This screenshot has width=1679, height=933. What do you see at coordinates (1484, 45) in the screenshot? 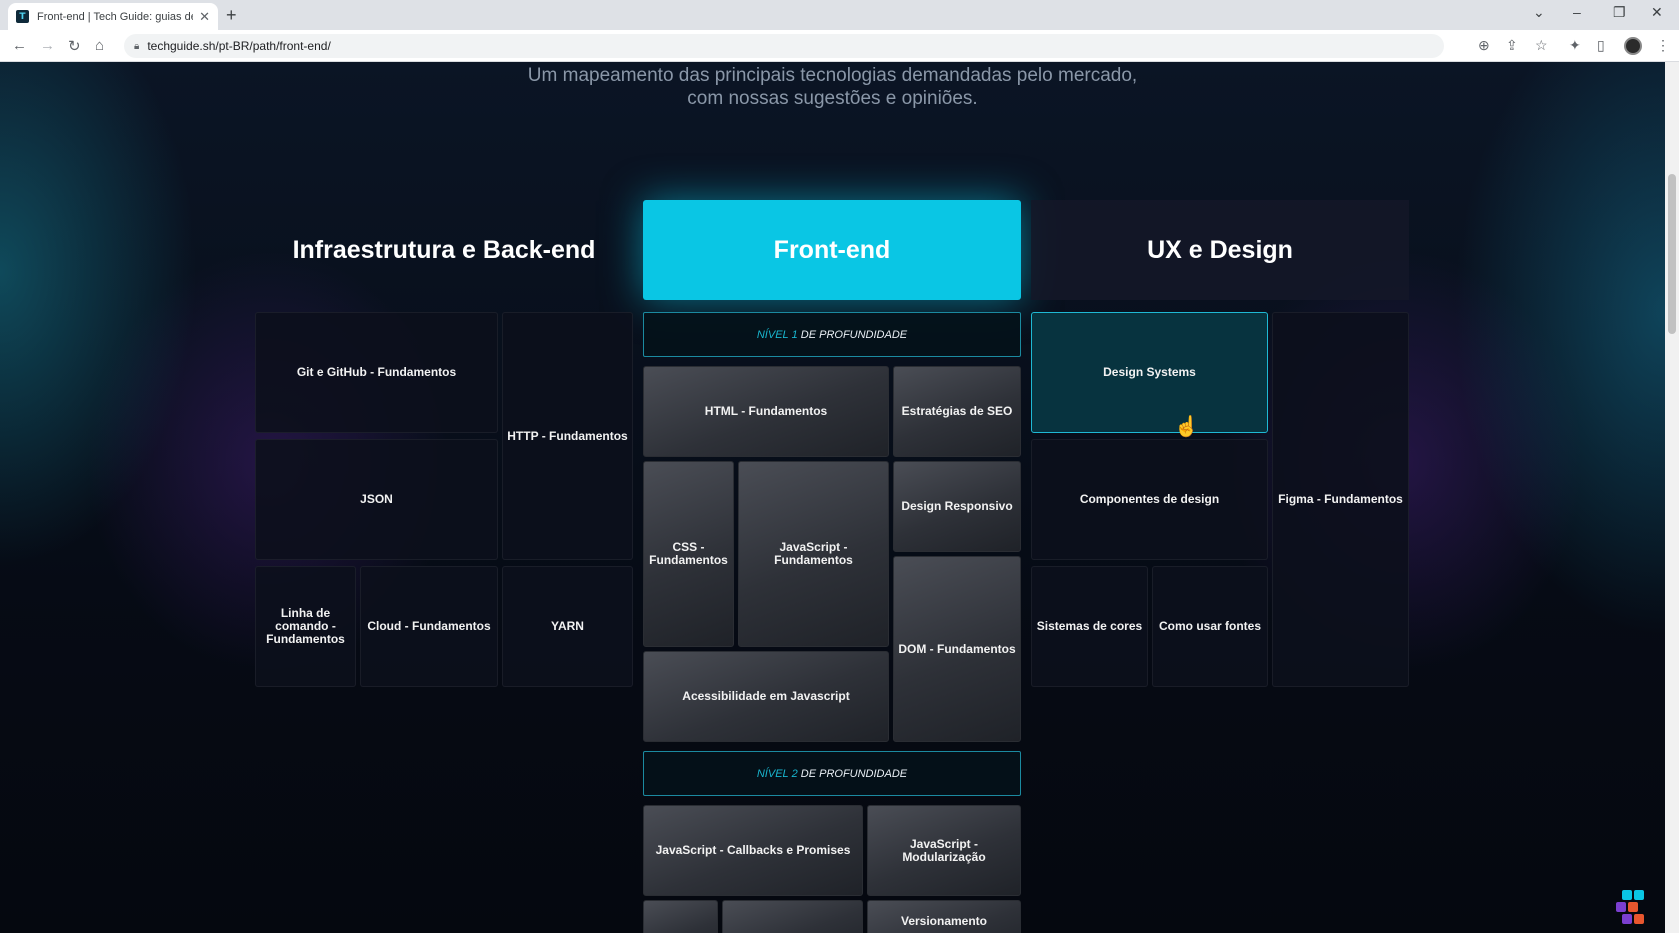
I see `zoom-icon: ⊕` at bounding box center [1484, 45].